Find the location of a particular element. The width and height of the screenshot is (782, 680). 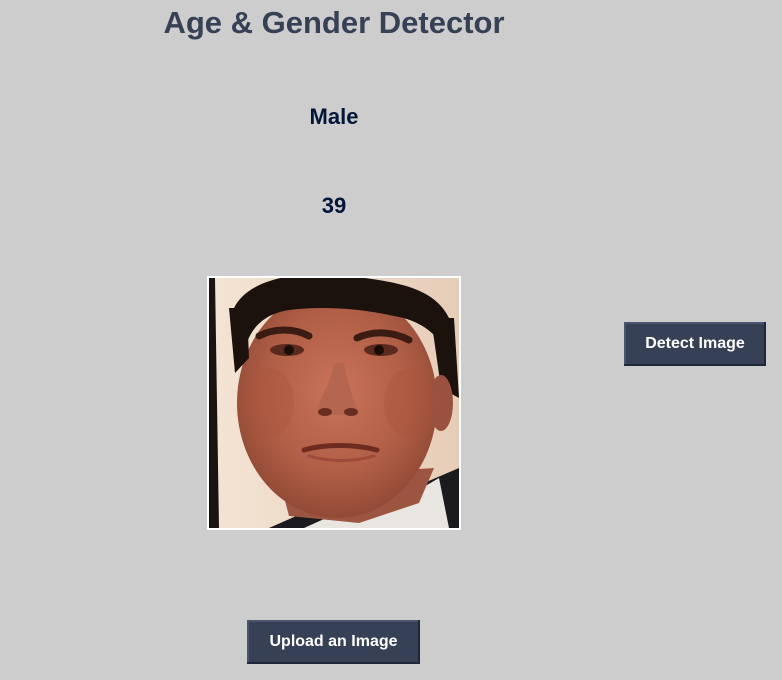

uploaded-face-image is located at coordinates (334, 403).